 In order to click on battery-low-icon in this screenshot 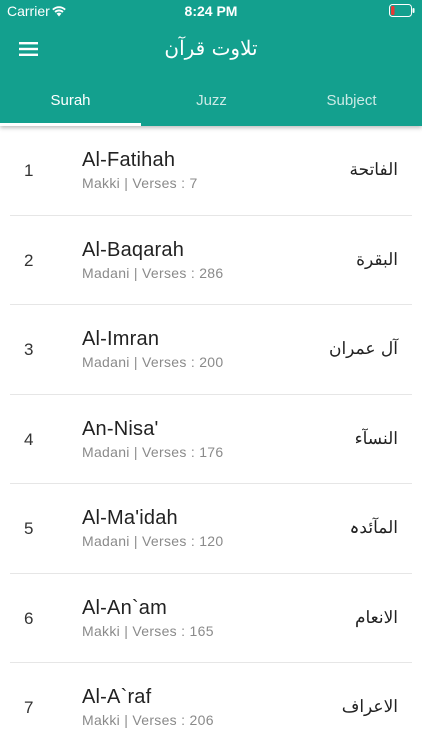, I will do `click(402, 10)`.